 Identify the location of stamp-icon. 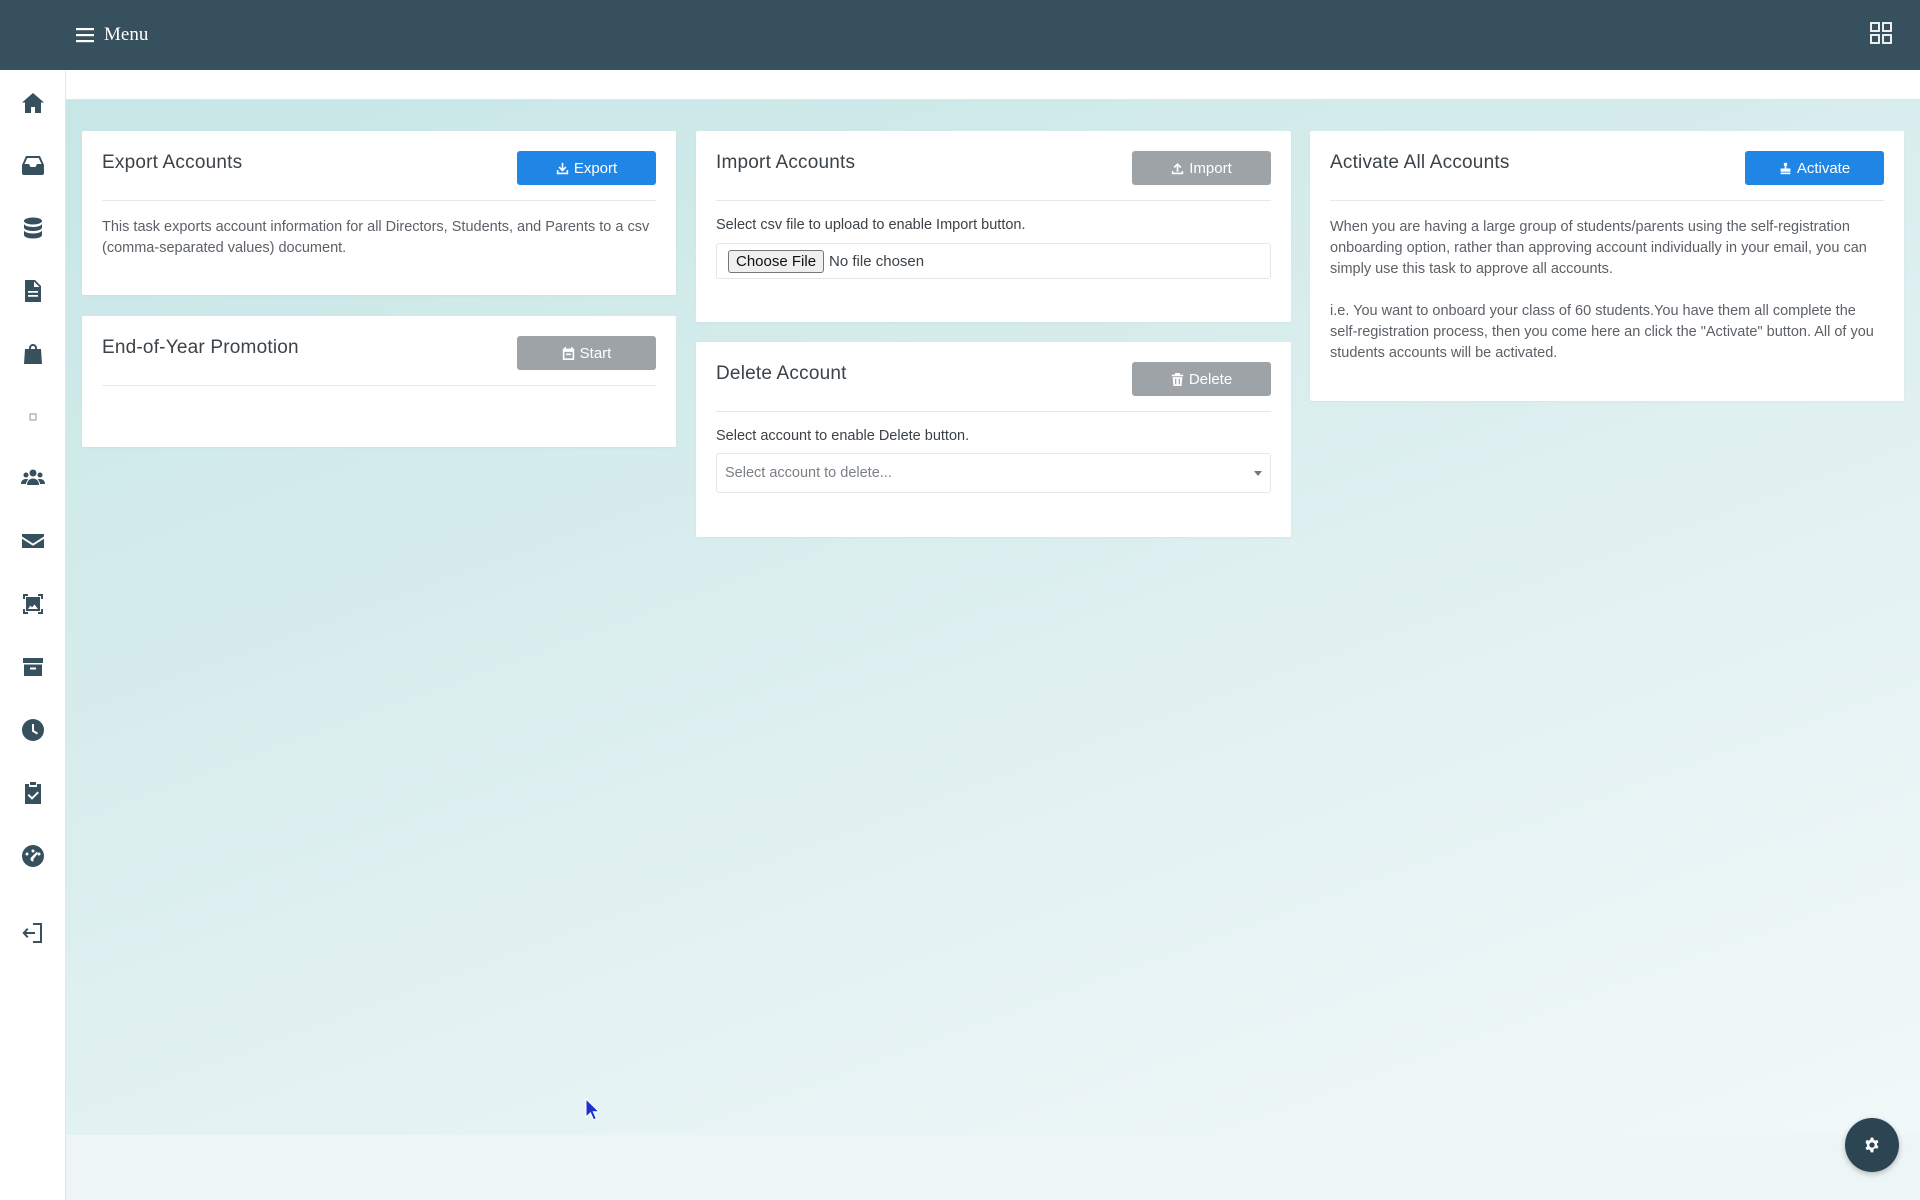
(1785, 168).